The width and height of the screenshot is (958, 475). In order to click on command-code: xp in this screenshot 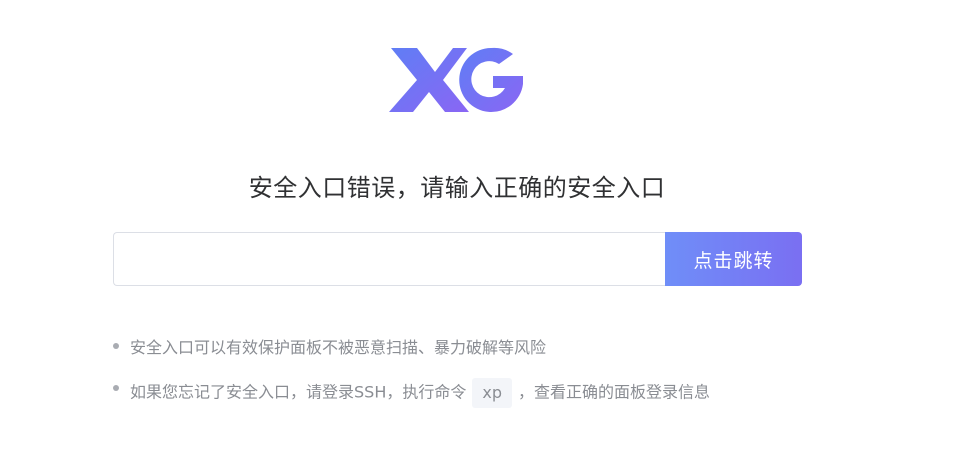, I will do `click(492, 393)`.